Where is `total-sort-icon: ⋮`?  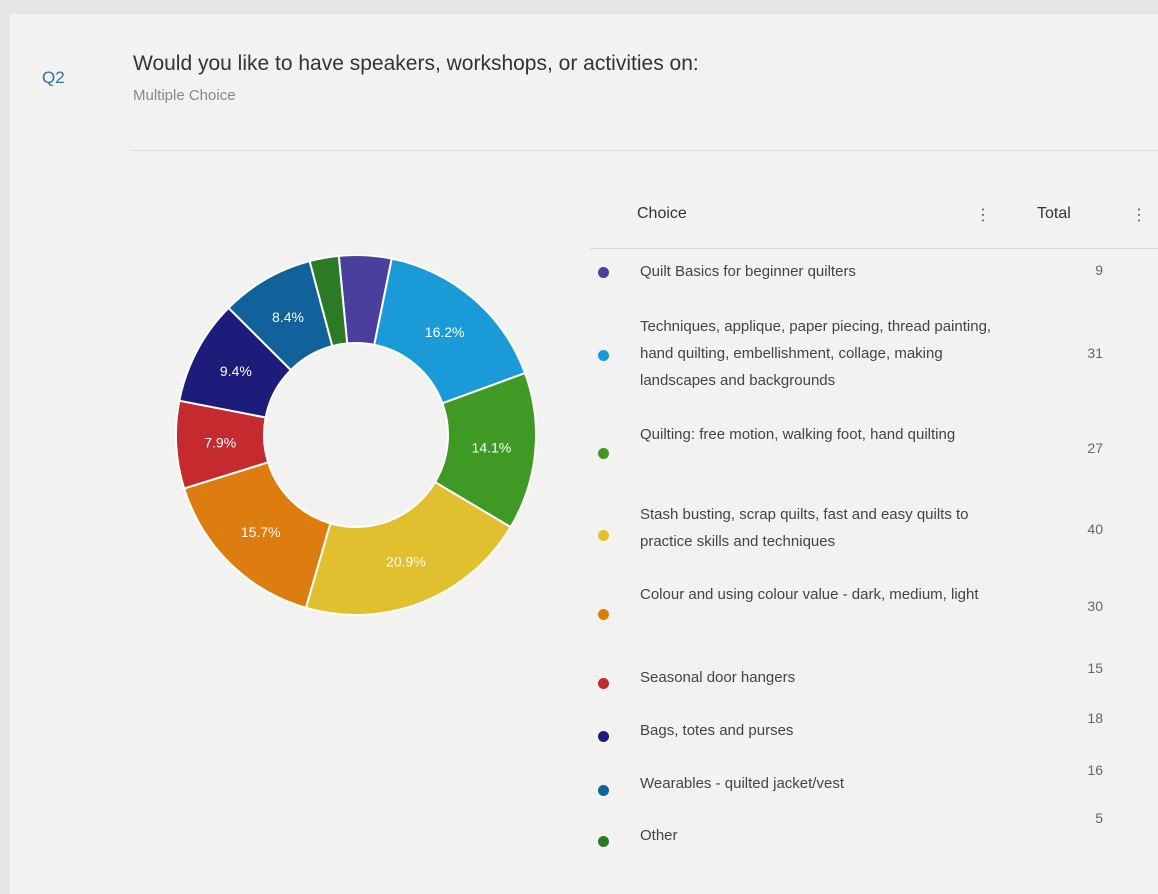 total-sort-icon: ⋮ is located at coordinates (1139, 215).